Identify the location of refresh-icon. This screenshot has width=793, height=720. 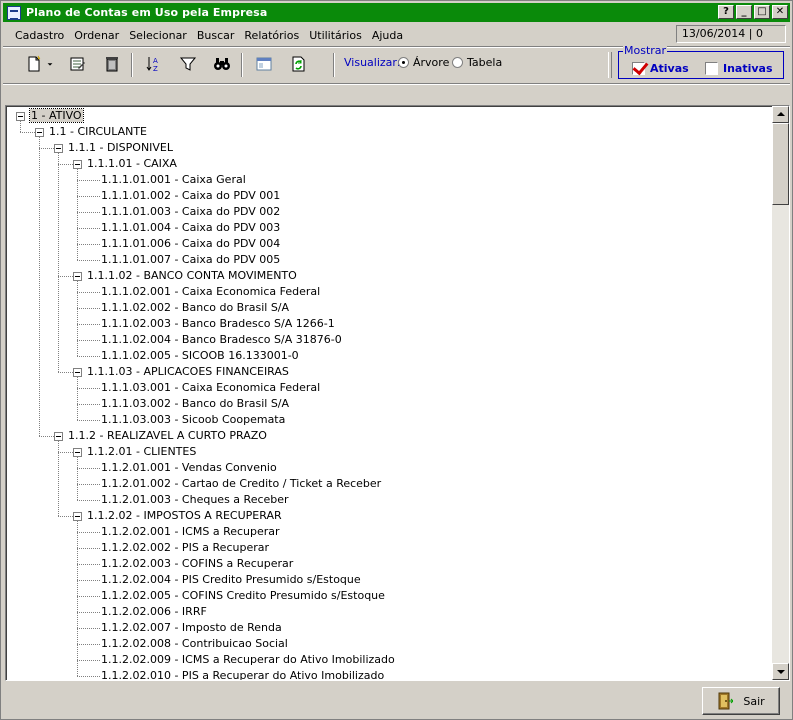
(298, 64).